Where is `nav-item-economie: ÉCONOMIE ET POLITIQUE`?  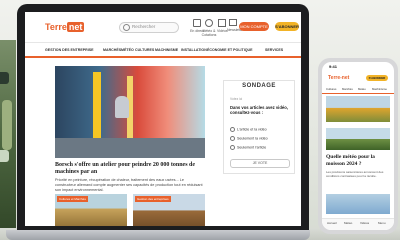 nav-item-economie: ÉCONOMIE ET POLITIQUE is located at coordinates (230, 50).